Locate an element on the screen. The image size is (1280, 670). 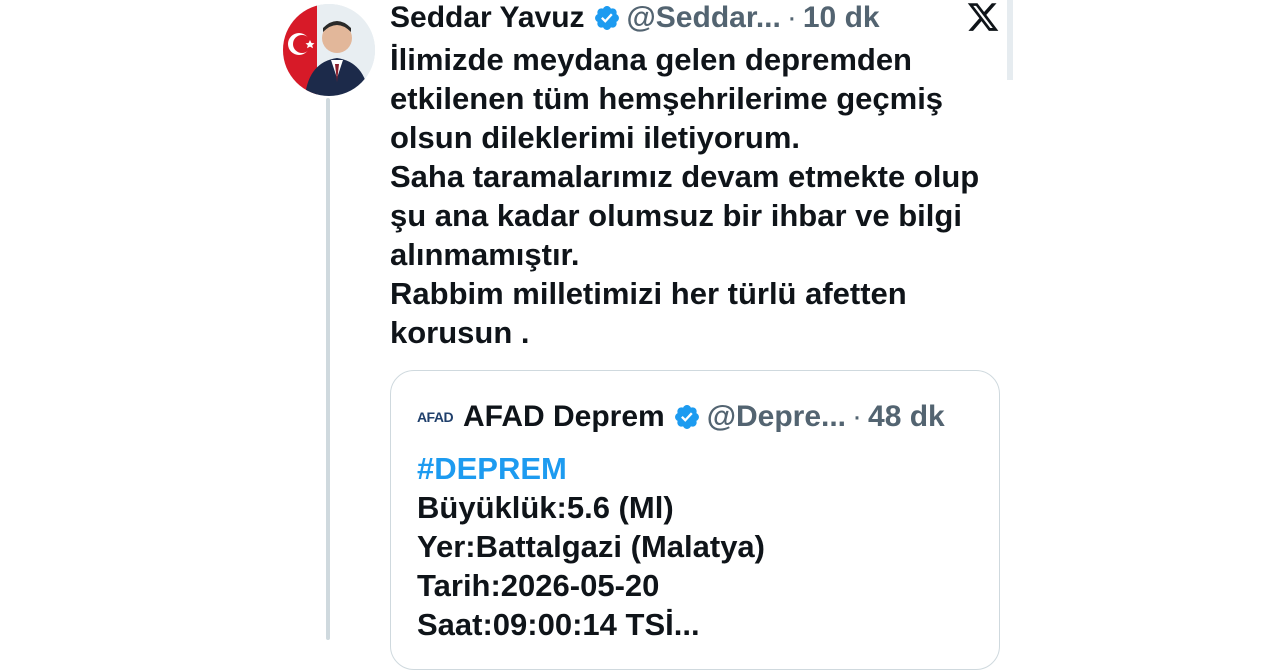
quoted-author-name: AFAD Deprem is located at coordinates (564, 417).